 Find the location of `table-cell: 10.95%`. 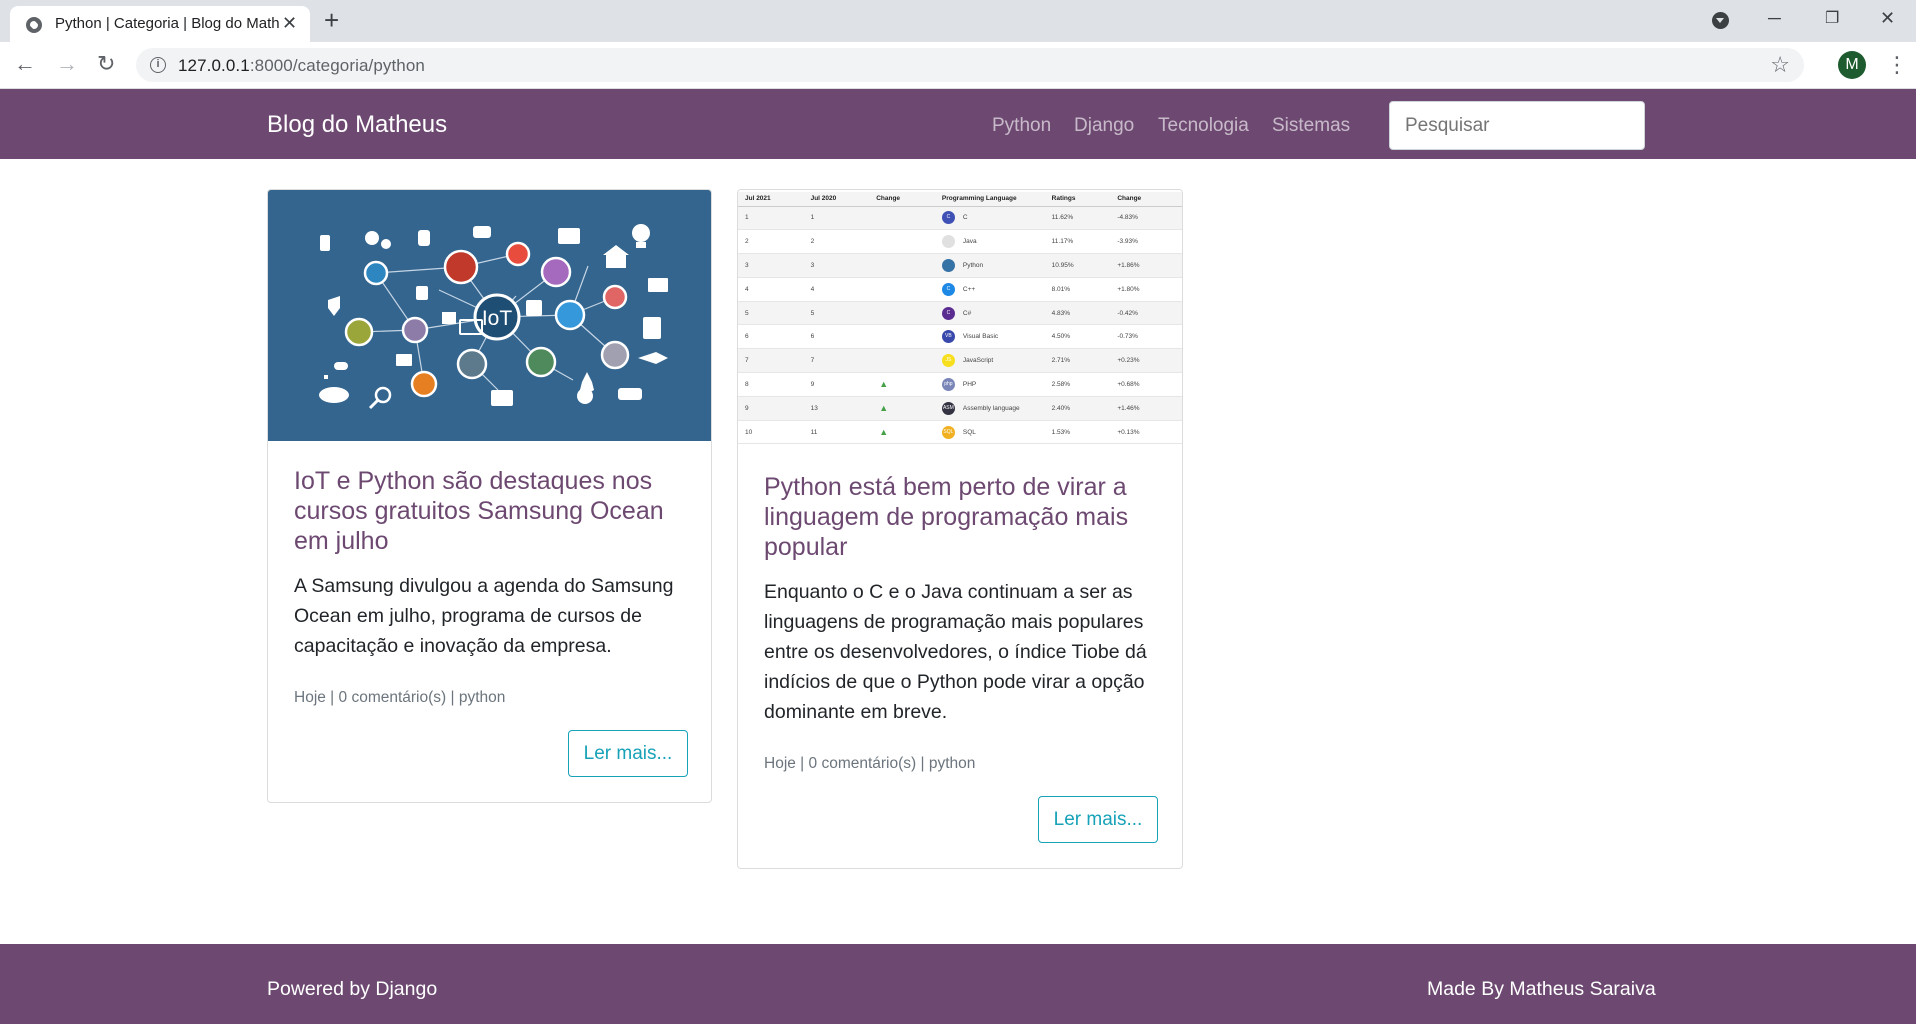

table-cell: 10.95% is located at coordinates (1077, 265).